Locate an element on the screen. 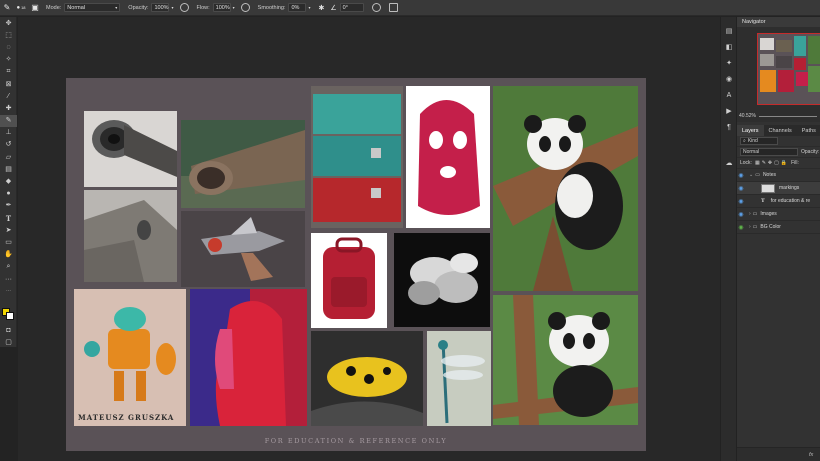 The image size is (820, 461). panda-on-branch-image is located at coordinates (565, 360).